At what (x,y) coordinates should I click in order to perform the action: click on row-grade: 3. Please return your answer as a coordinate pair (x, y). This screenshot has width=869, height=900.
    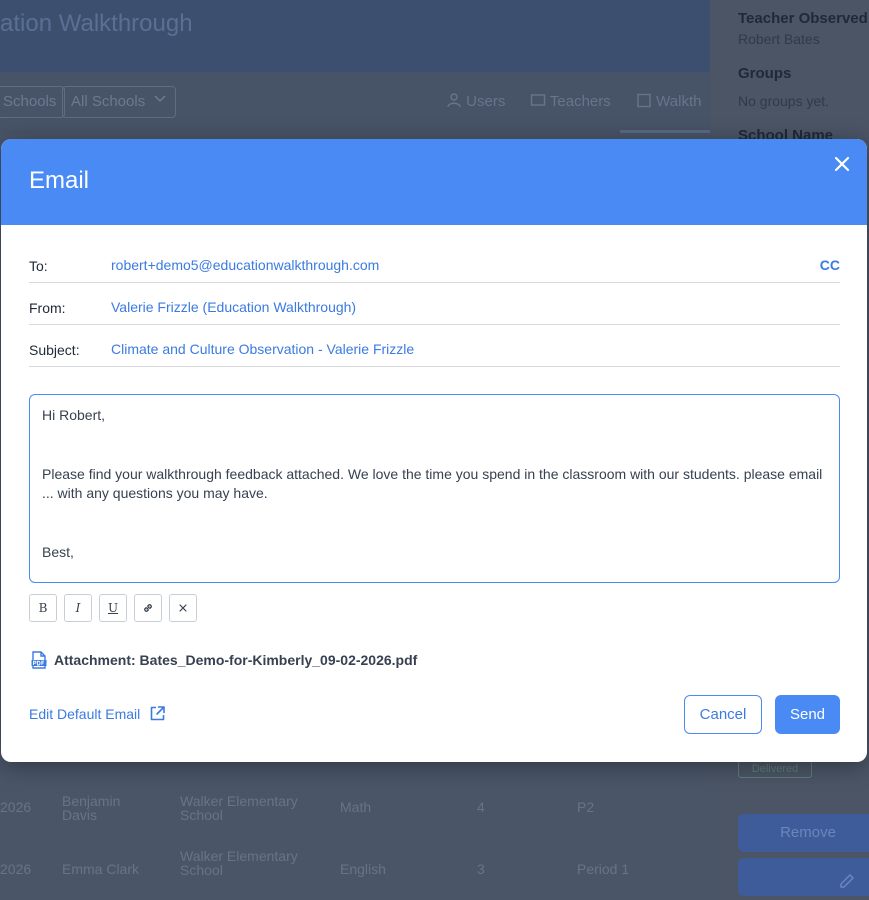
    Looking at the image, I should click on (481, 869).